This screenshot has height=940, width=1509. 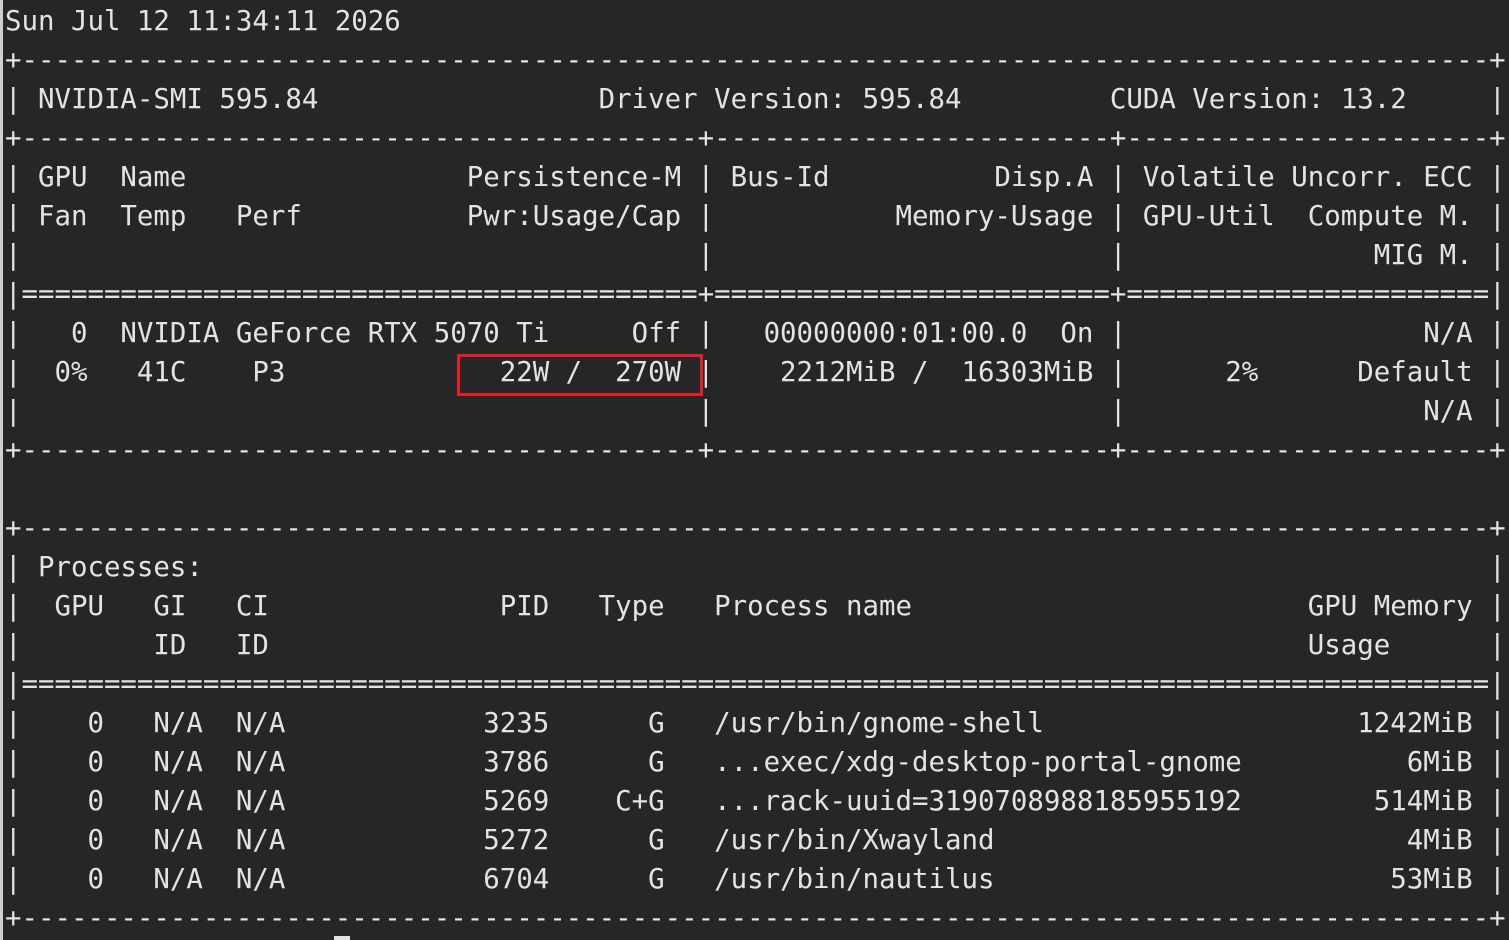 What do you see at coordinates (755, 567) in the screenshot?
I see `processes-title: | Processes: |` at bounding box center [755, 567].